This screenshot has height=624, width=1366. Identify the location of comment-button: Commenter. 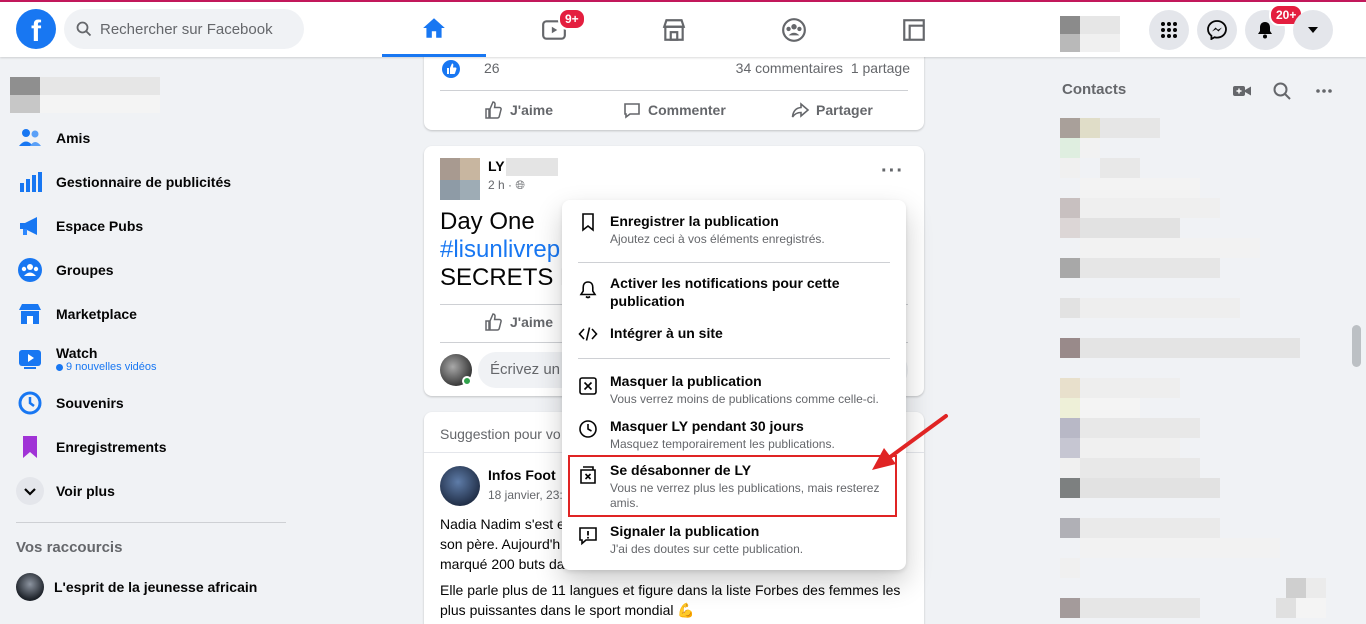
(674, 110).